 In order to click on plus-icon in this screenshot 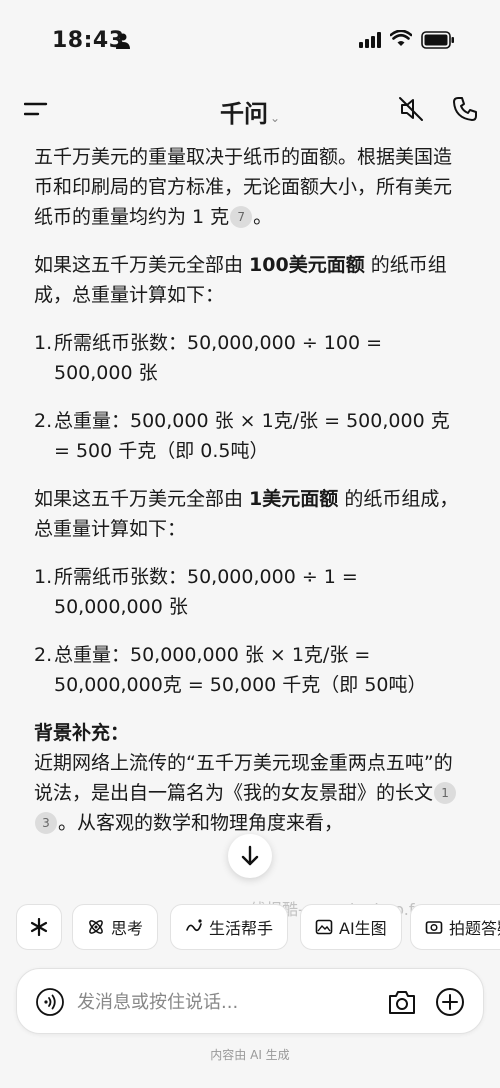, I will do `click(450, 1002)`.